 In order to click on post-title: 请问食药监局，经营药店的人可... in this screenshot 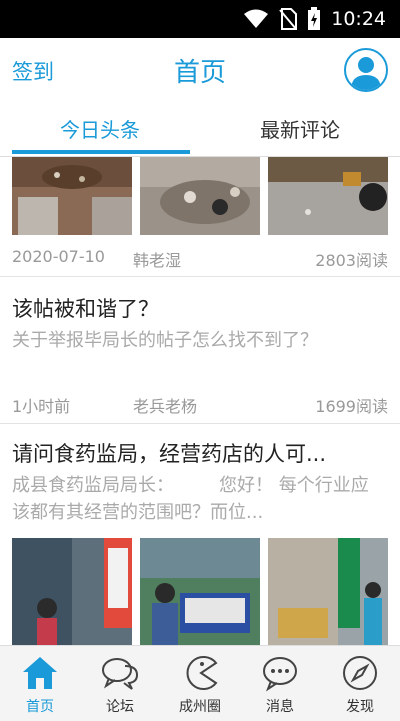, I will do `click(169, 454)`.